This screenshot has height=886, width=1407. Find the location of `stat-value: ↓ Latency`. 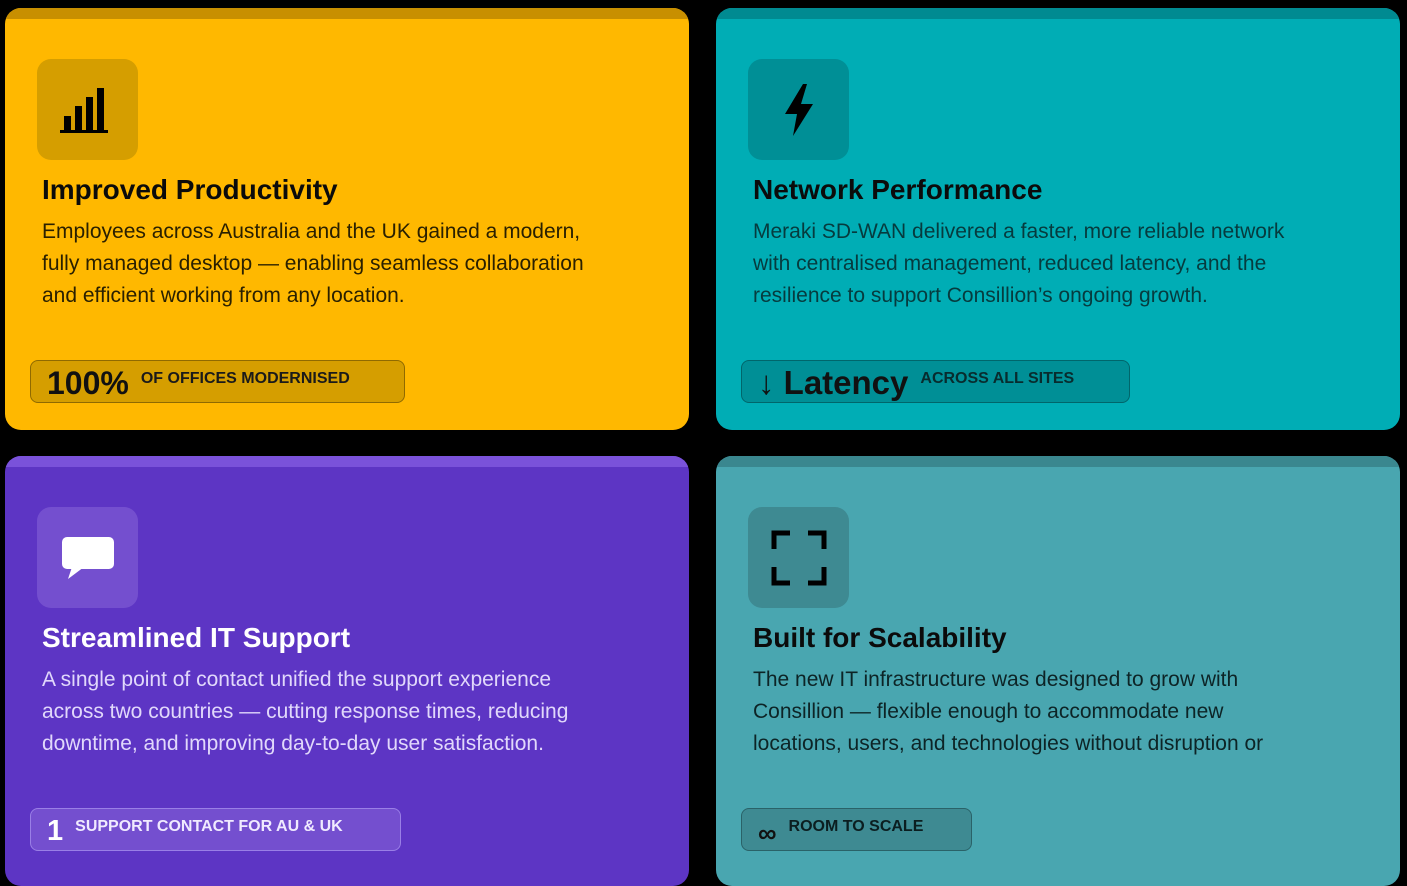

stat-value: ↓ Latency is located at coordinates (833, 382).